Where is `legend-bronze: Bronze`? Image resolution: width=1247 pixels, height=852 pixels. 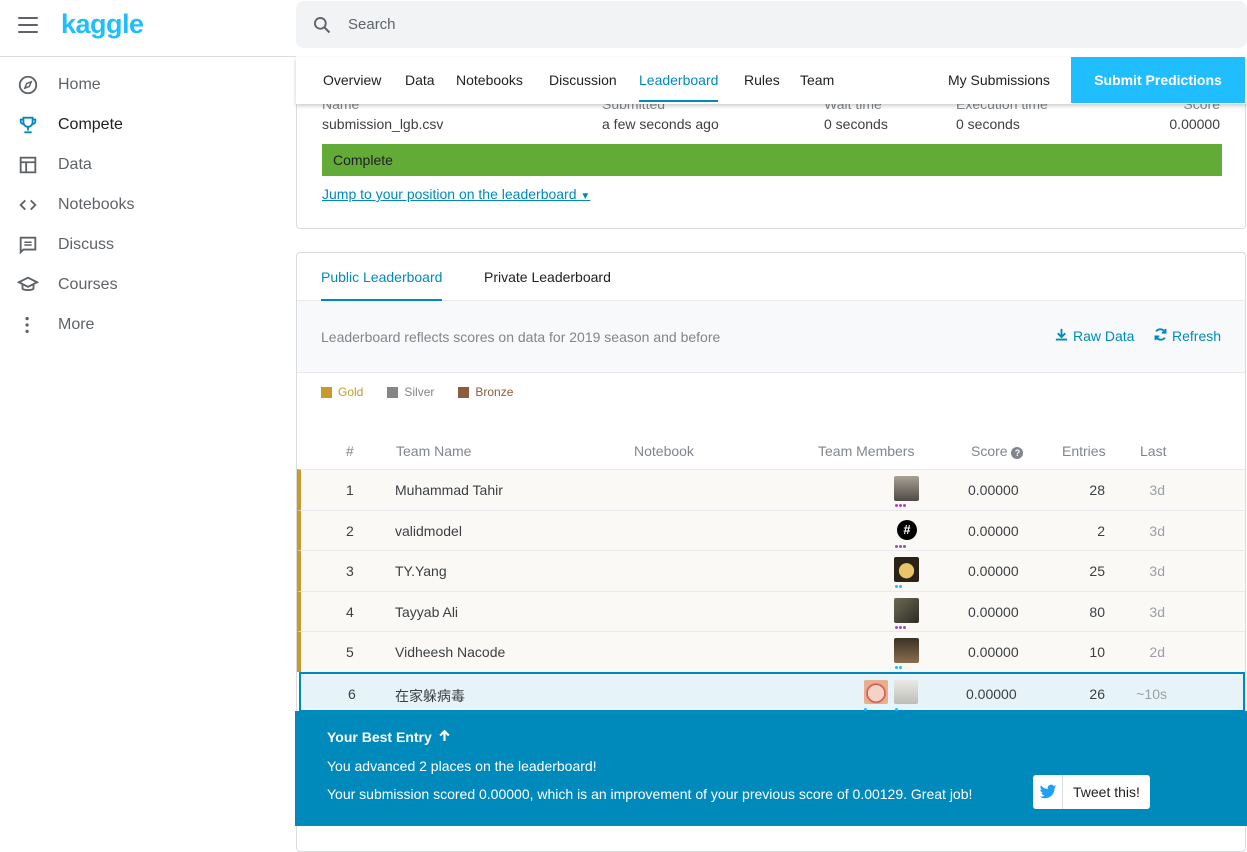
legend-bronze: Bronze is located at coordinates (485, 392).